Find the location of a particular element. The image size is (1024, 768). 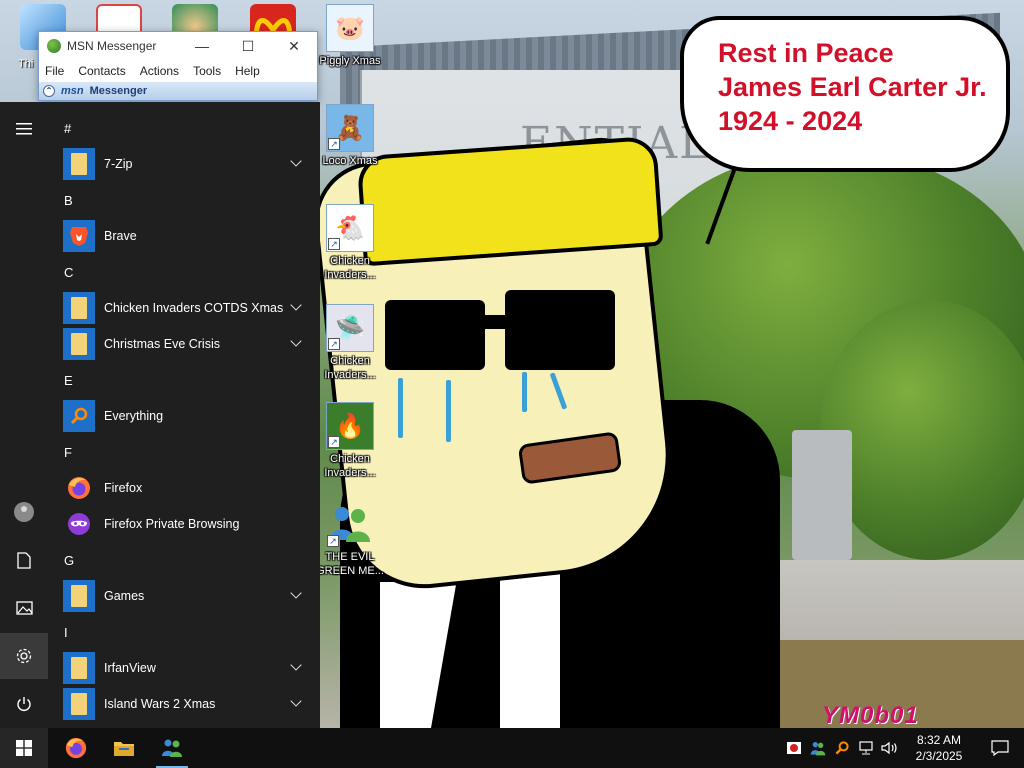

clock-time: 8:32 AM is located at coordinates (939, 740).